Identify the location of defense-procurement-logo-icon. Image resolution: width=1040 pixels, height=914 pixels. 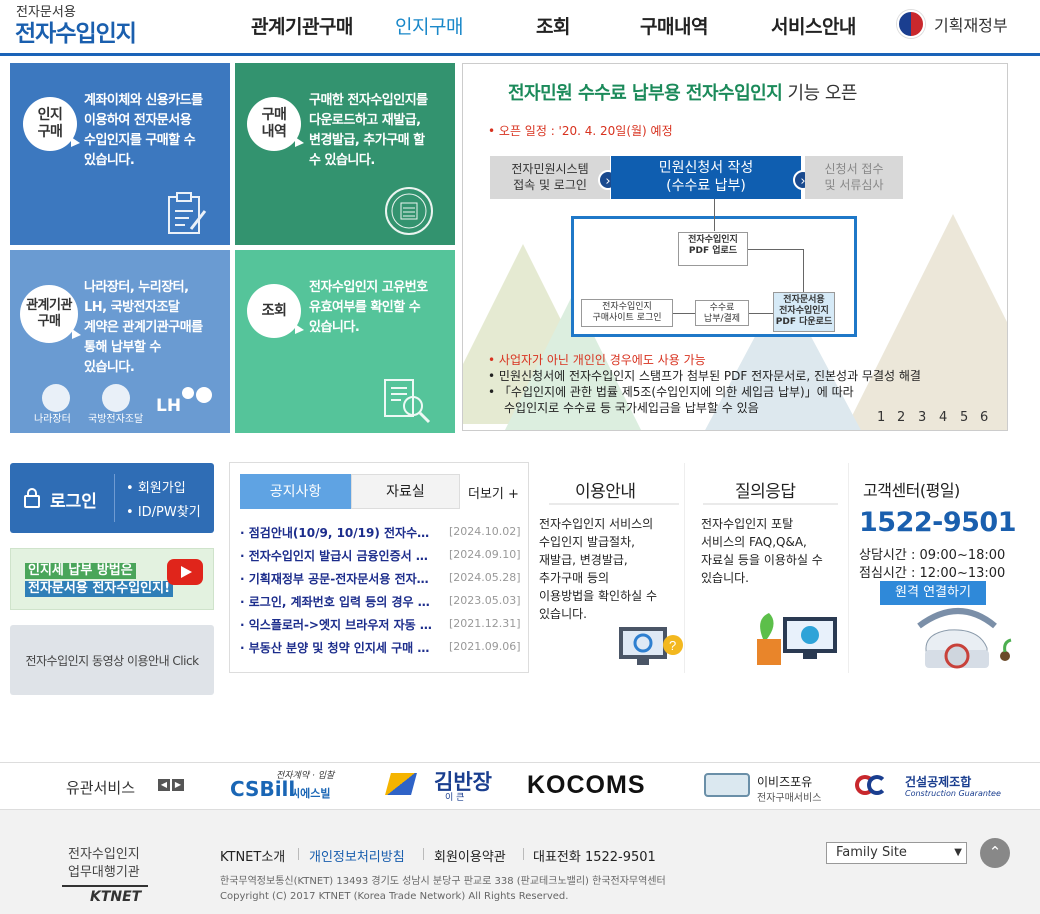
(116, 398).